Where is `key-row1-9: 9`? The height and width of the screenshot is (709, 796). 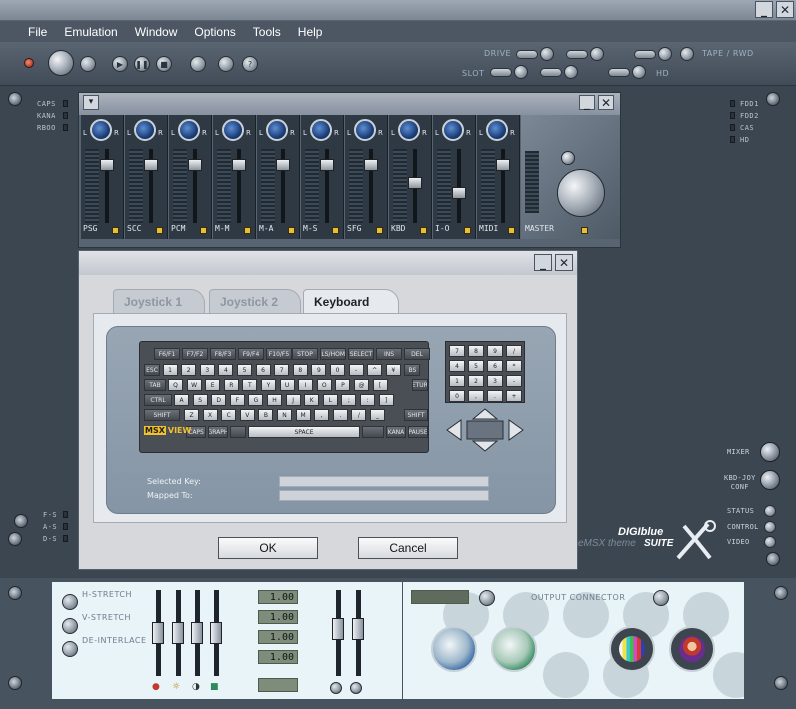
key-row1-9: 9 is located at coordinates (319, 370).